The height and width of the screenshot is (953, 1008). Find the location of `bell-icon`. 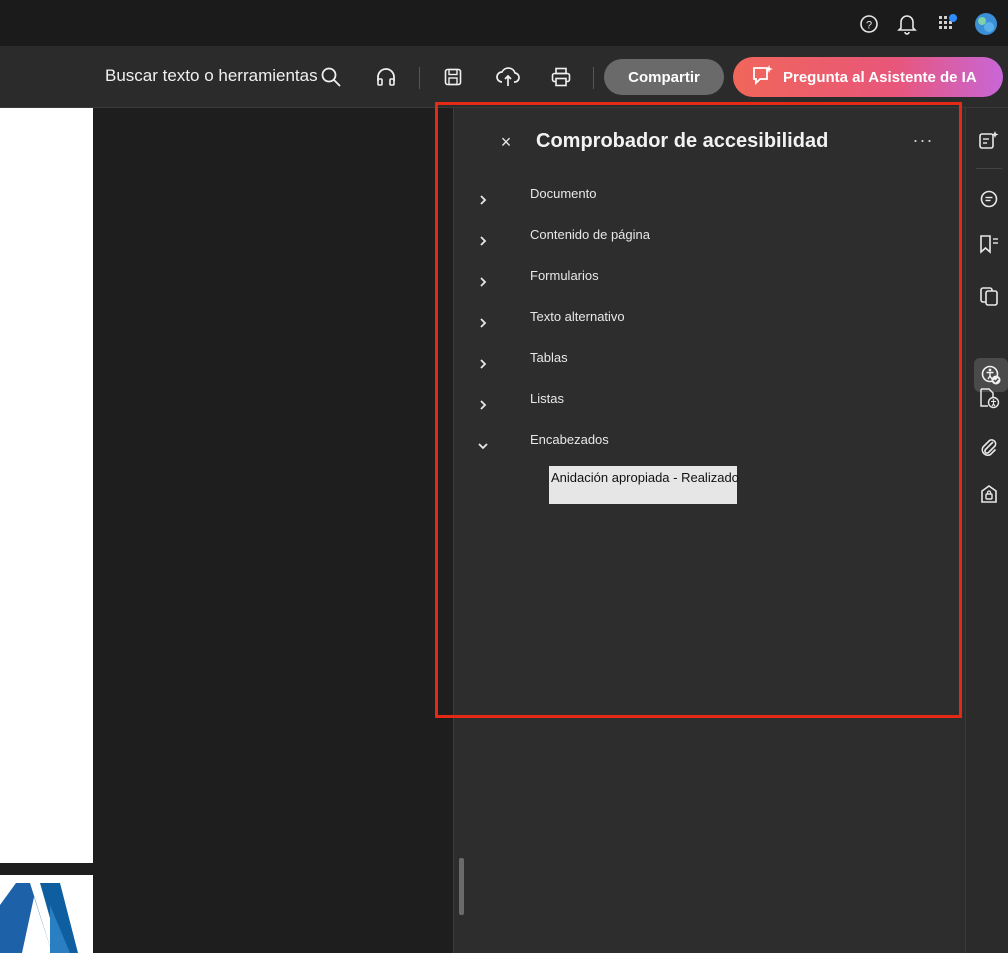

bell-icon is located at coordinates (907, 24).